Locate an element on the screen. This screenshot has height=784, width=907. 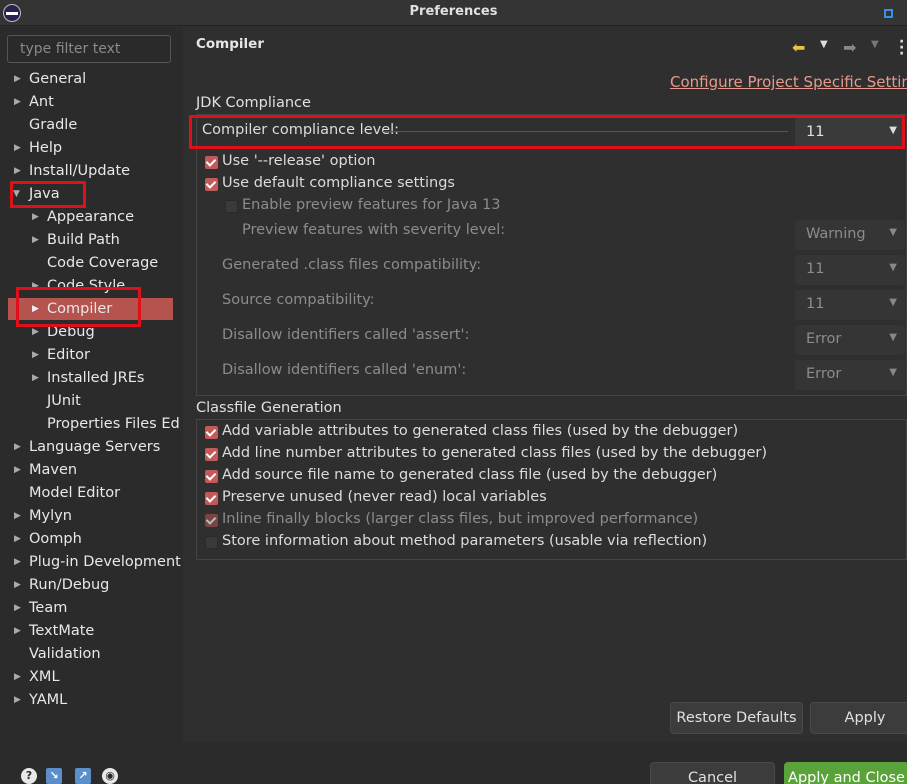
tree-item-java: ▼ Java is located at coordinates (91, 194).